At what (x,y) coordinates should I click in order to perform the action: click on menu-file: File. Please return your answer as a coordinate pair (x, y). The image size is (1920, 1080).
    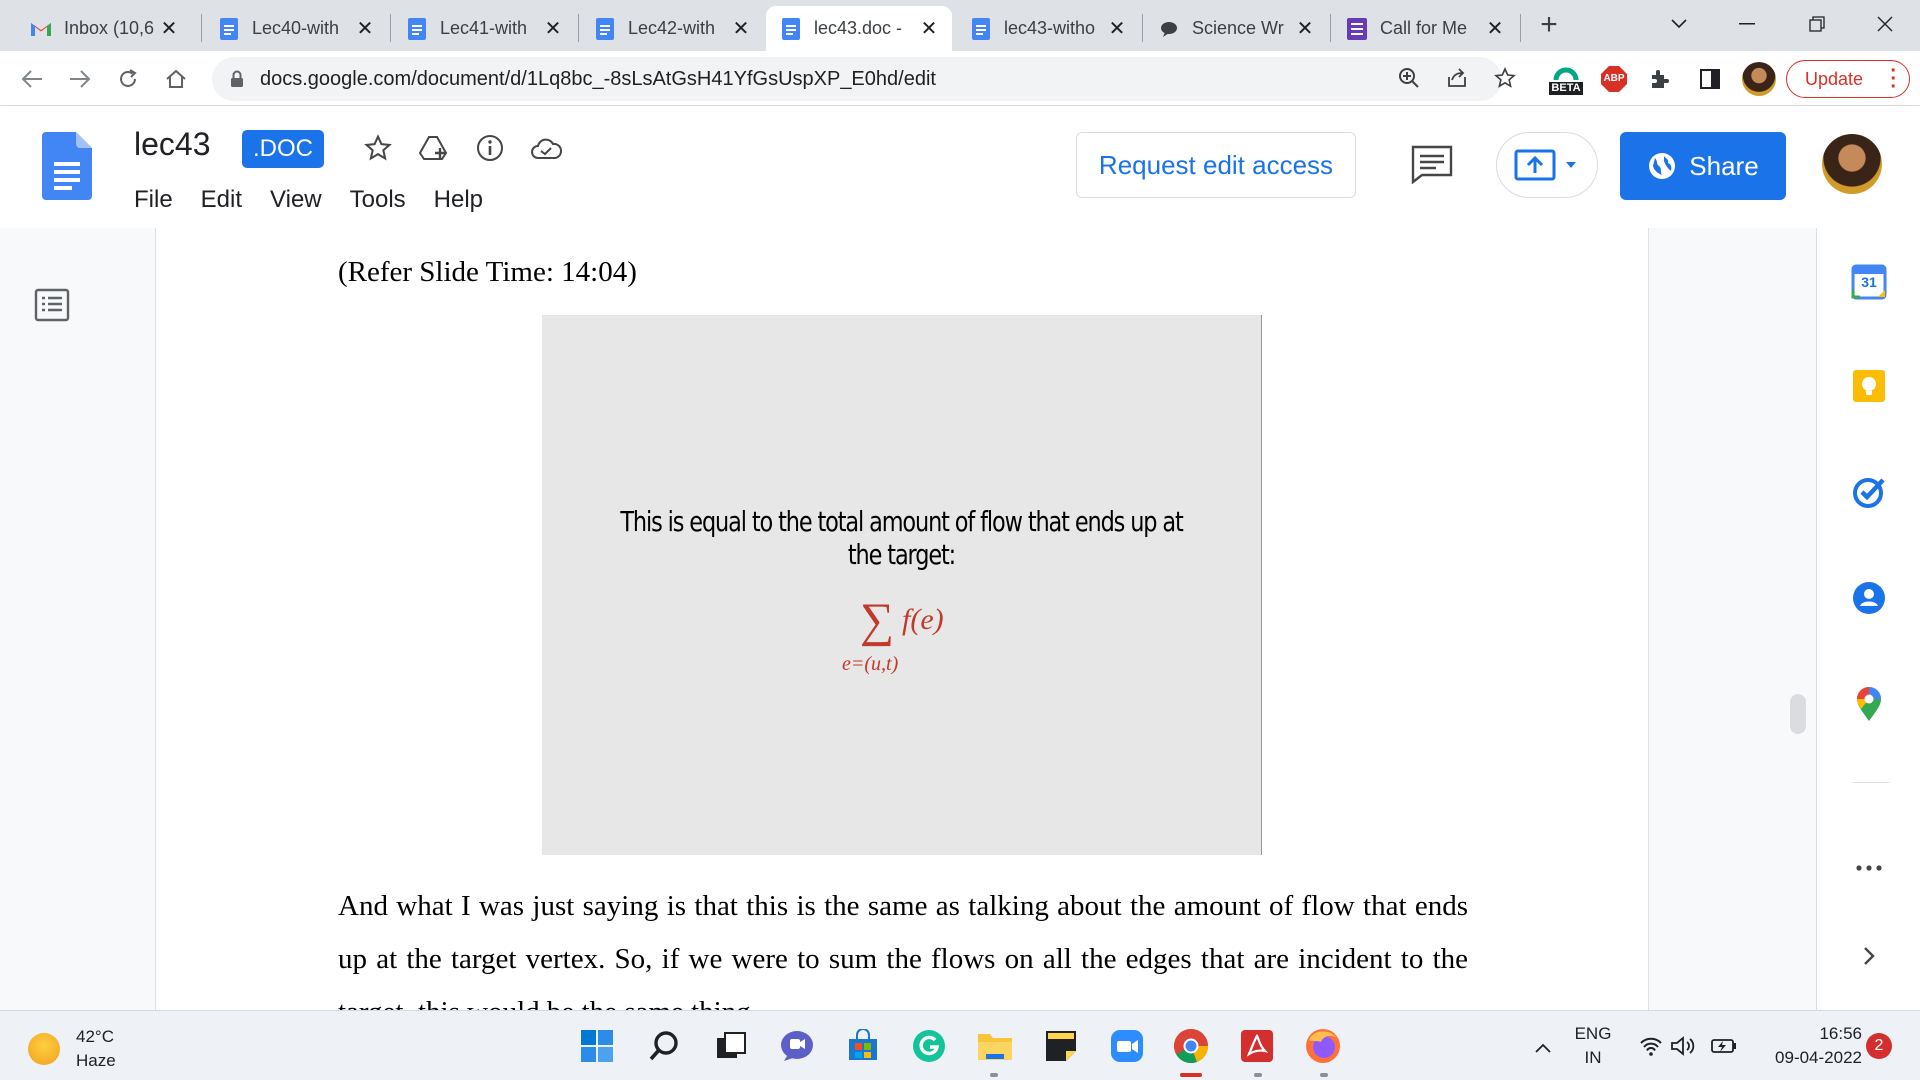
    Looking at the image, I should click on (153, 200).